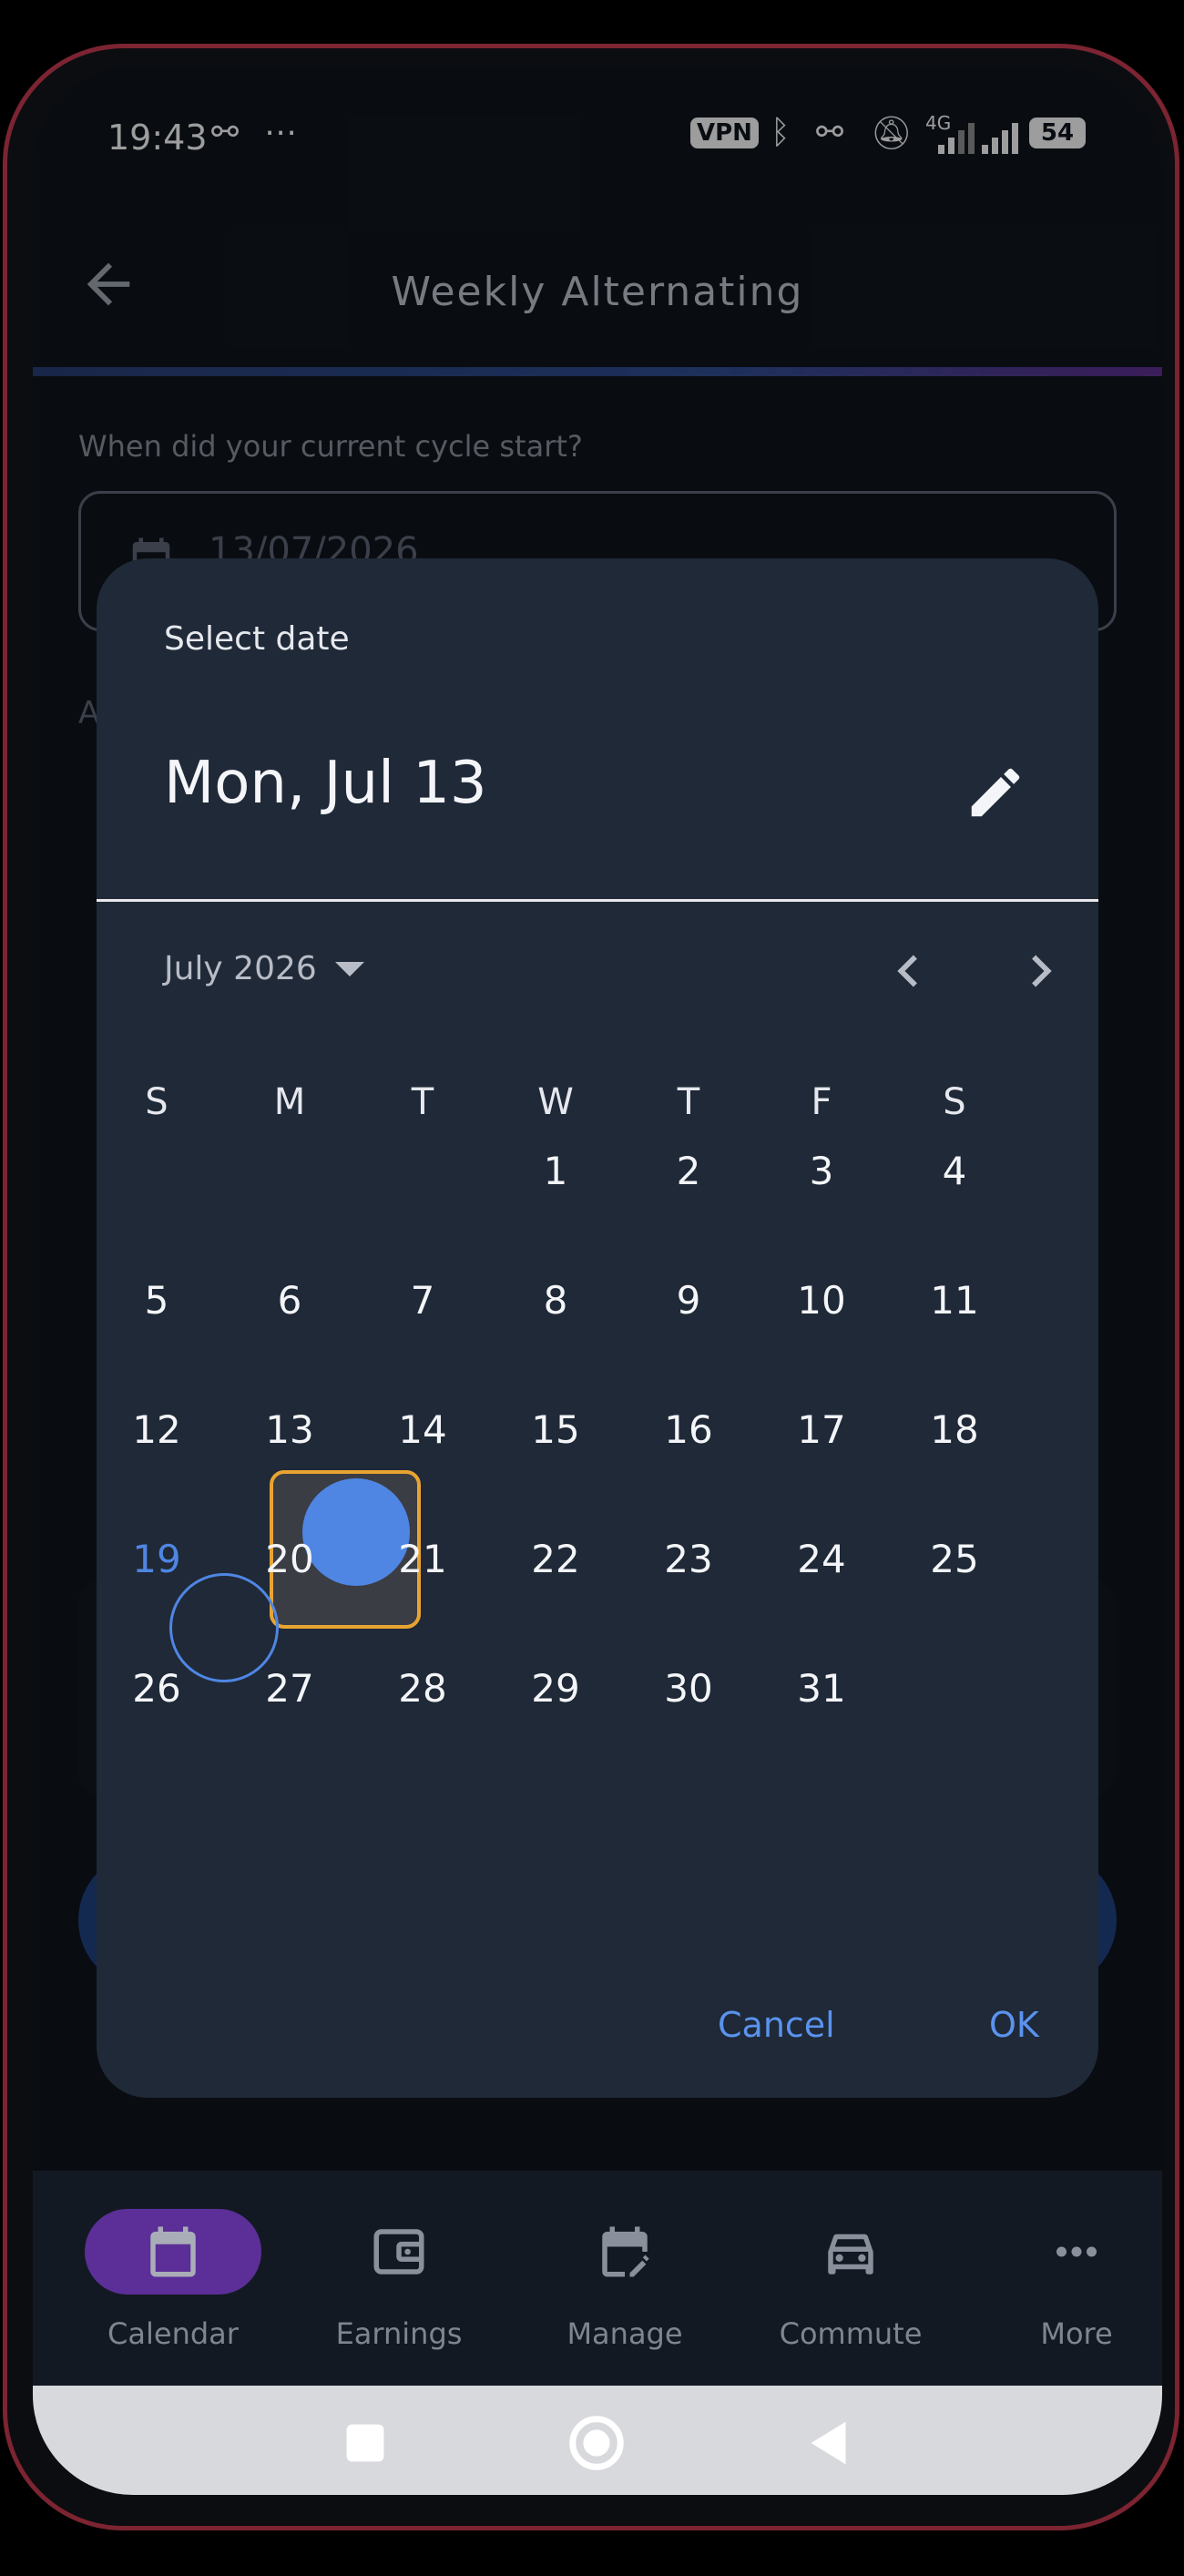 The width and height of the screenshot is (1184, 2576). Describe the element at coordinates (289, 1689) in the screenshot. I see `calendar-day: 27` at that location.